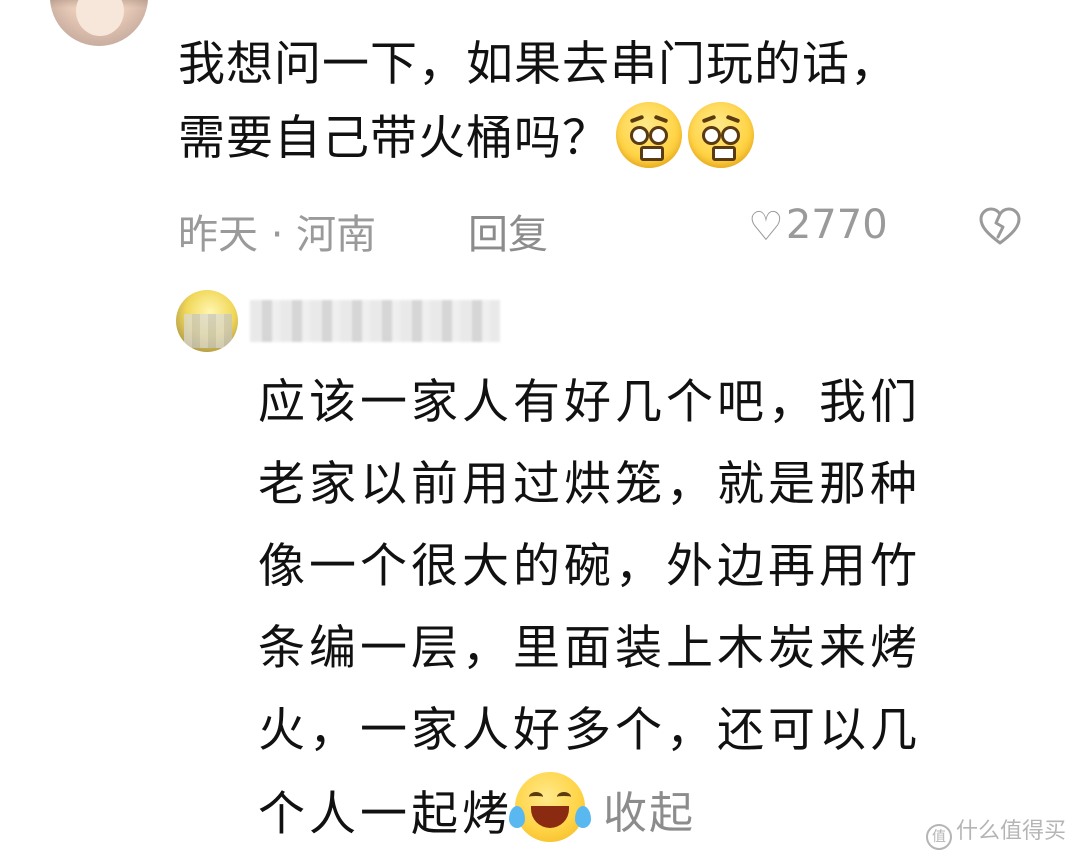 The width and height of the screenshot is (1080, 860). Describe the element at coordinates (836, 225) in the screenshot. I see `like-count: 2770` at that location.